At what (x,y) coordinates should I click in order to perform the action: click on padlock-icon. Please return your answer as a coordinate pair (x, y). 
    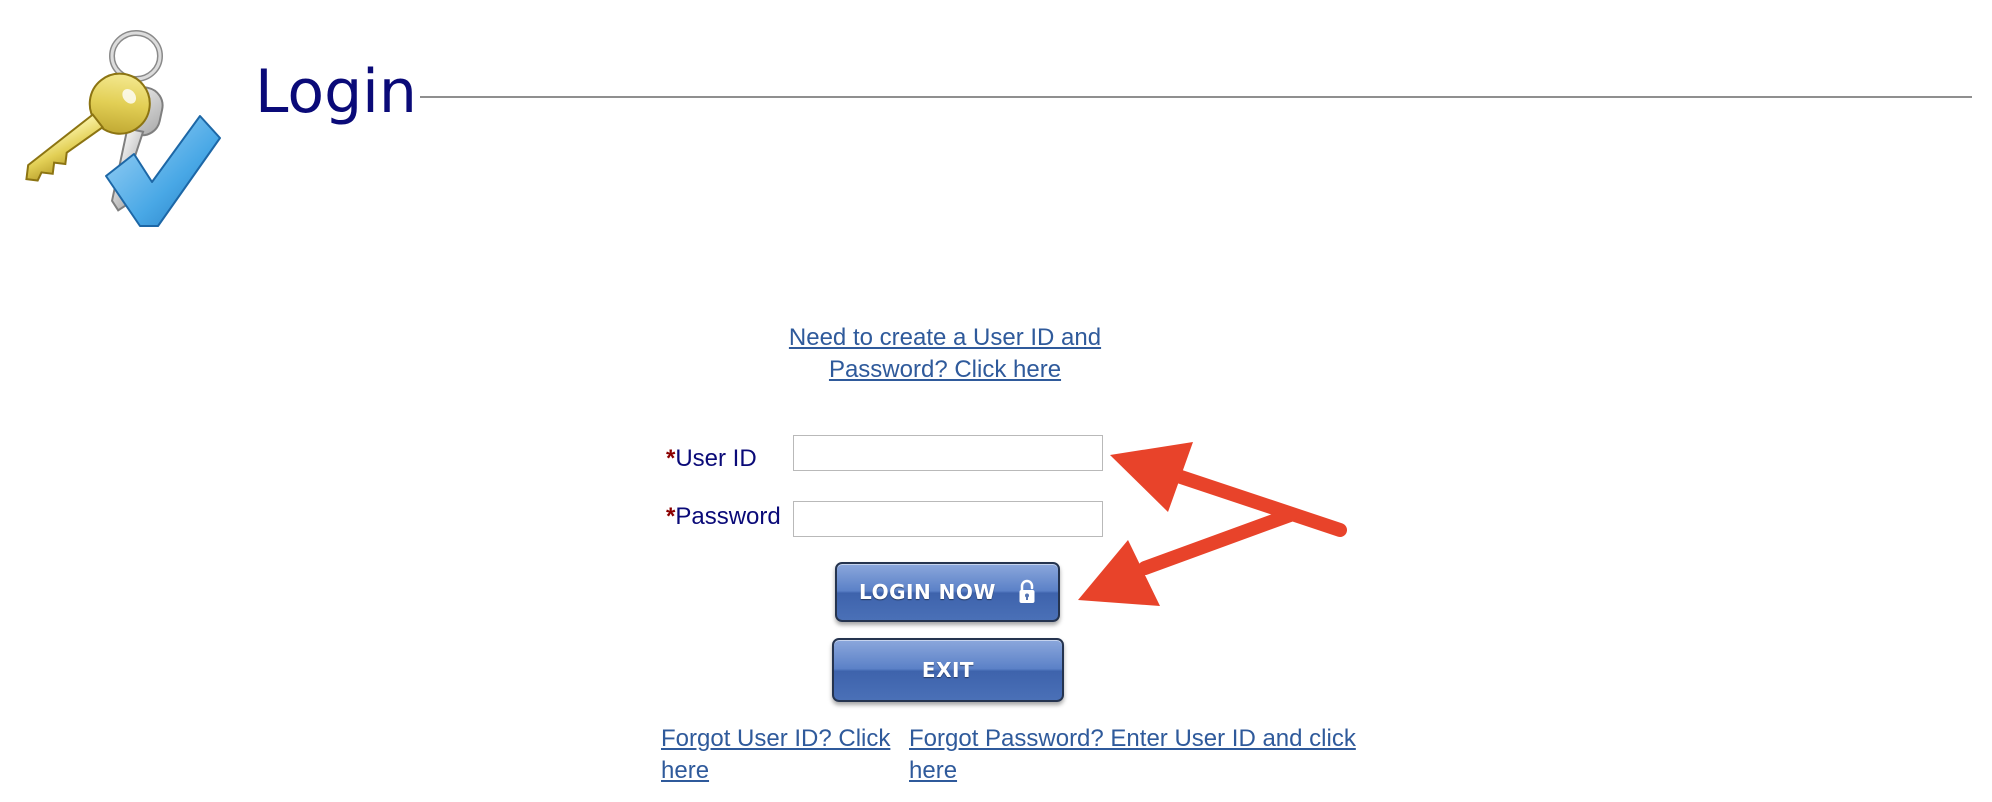
    Looking at the image, I should click on (1027, 591).